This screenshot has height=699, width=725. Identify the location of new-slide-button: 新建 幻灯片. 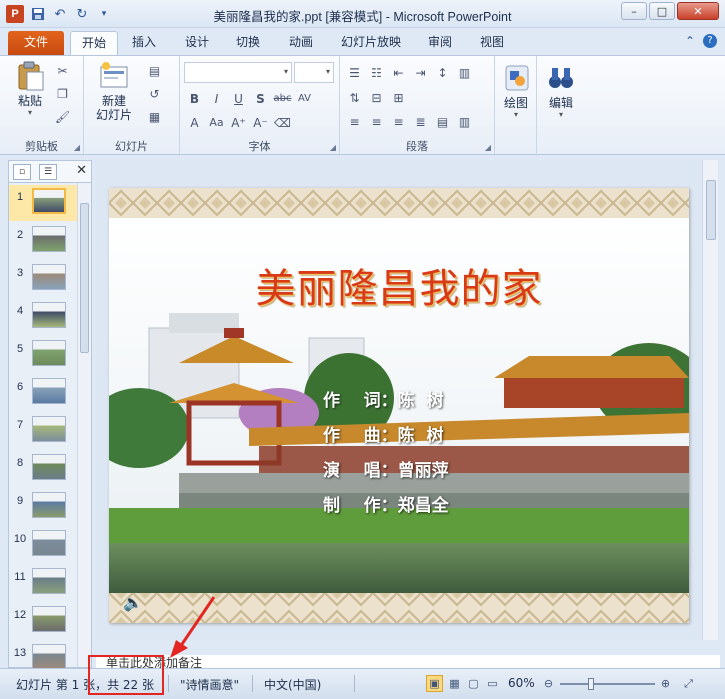
(114, 91).